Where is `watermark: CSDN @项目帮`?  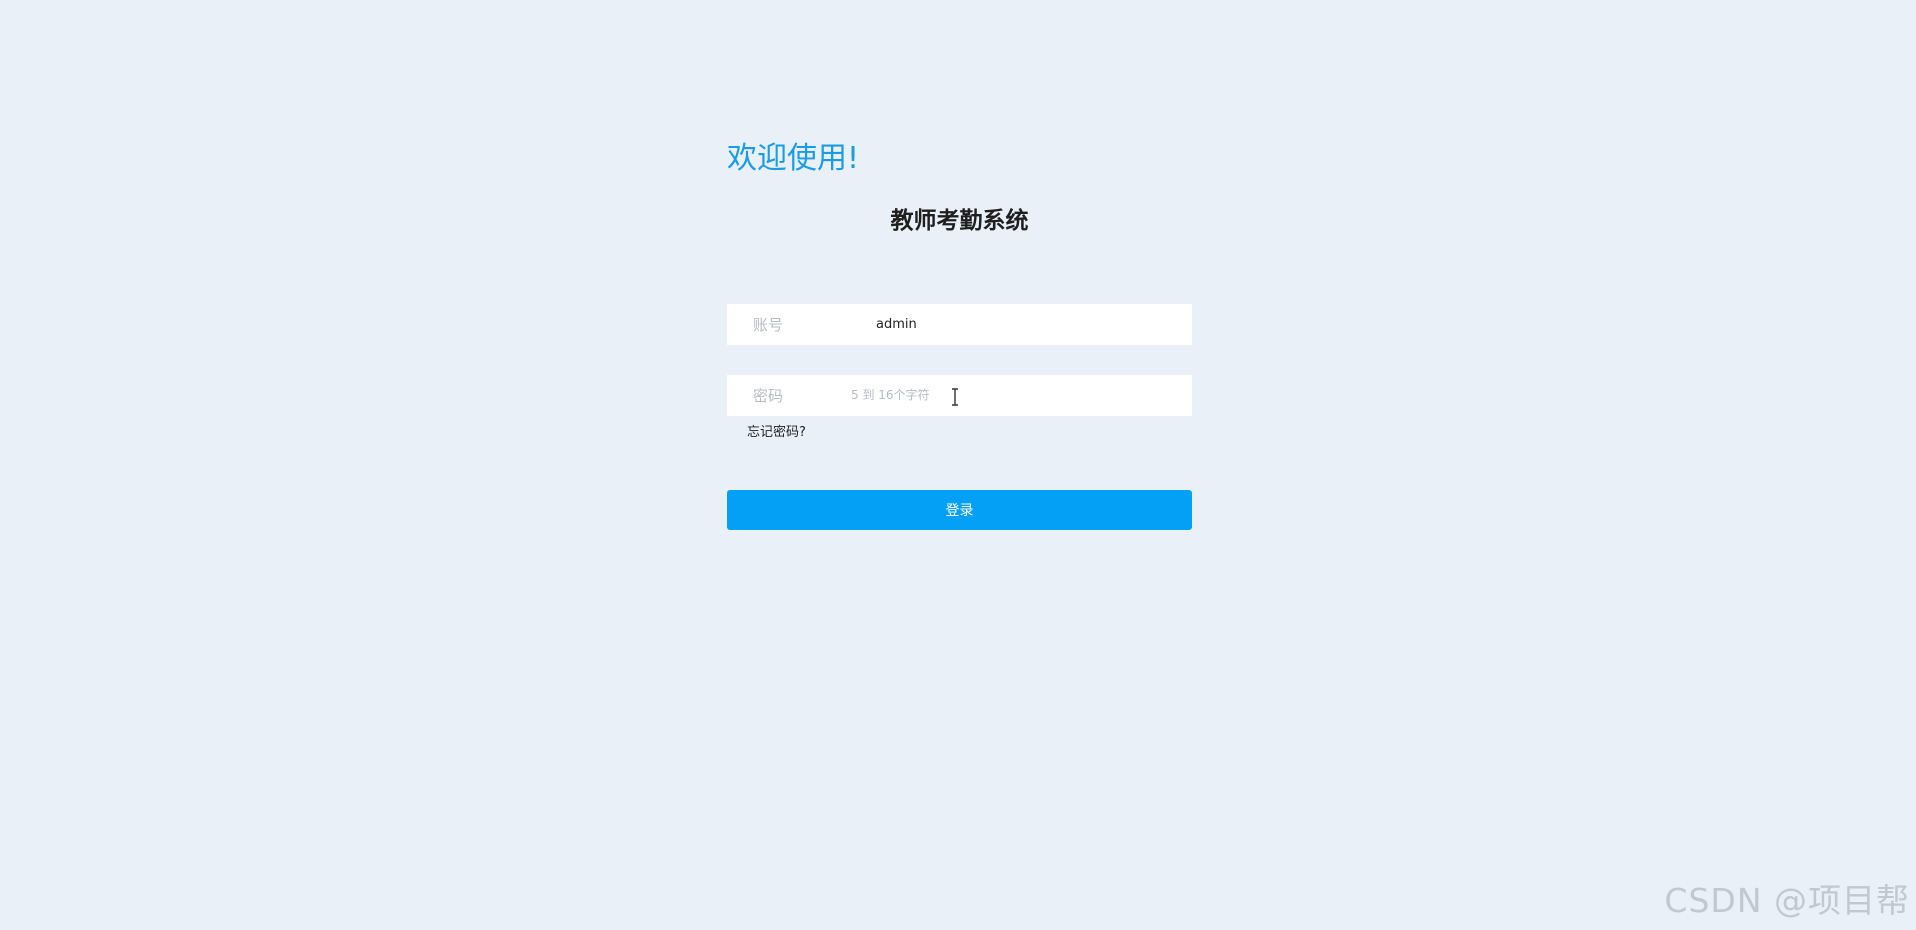 watermark: CSDN @项目帮 is located at coordinates (1787, 900).